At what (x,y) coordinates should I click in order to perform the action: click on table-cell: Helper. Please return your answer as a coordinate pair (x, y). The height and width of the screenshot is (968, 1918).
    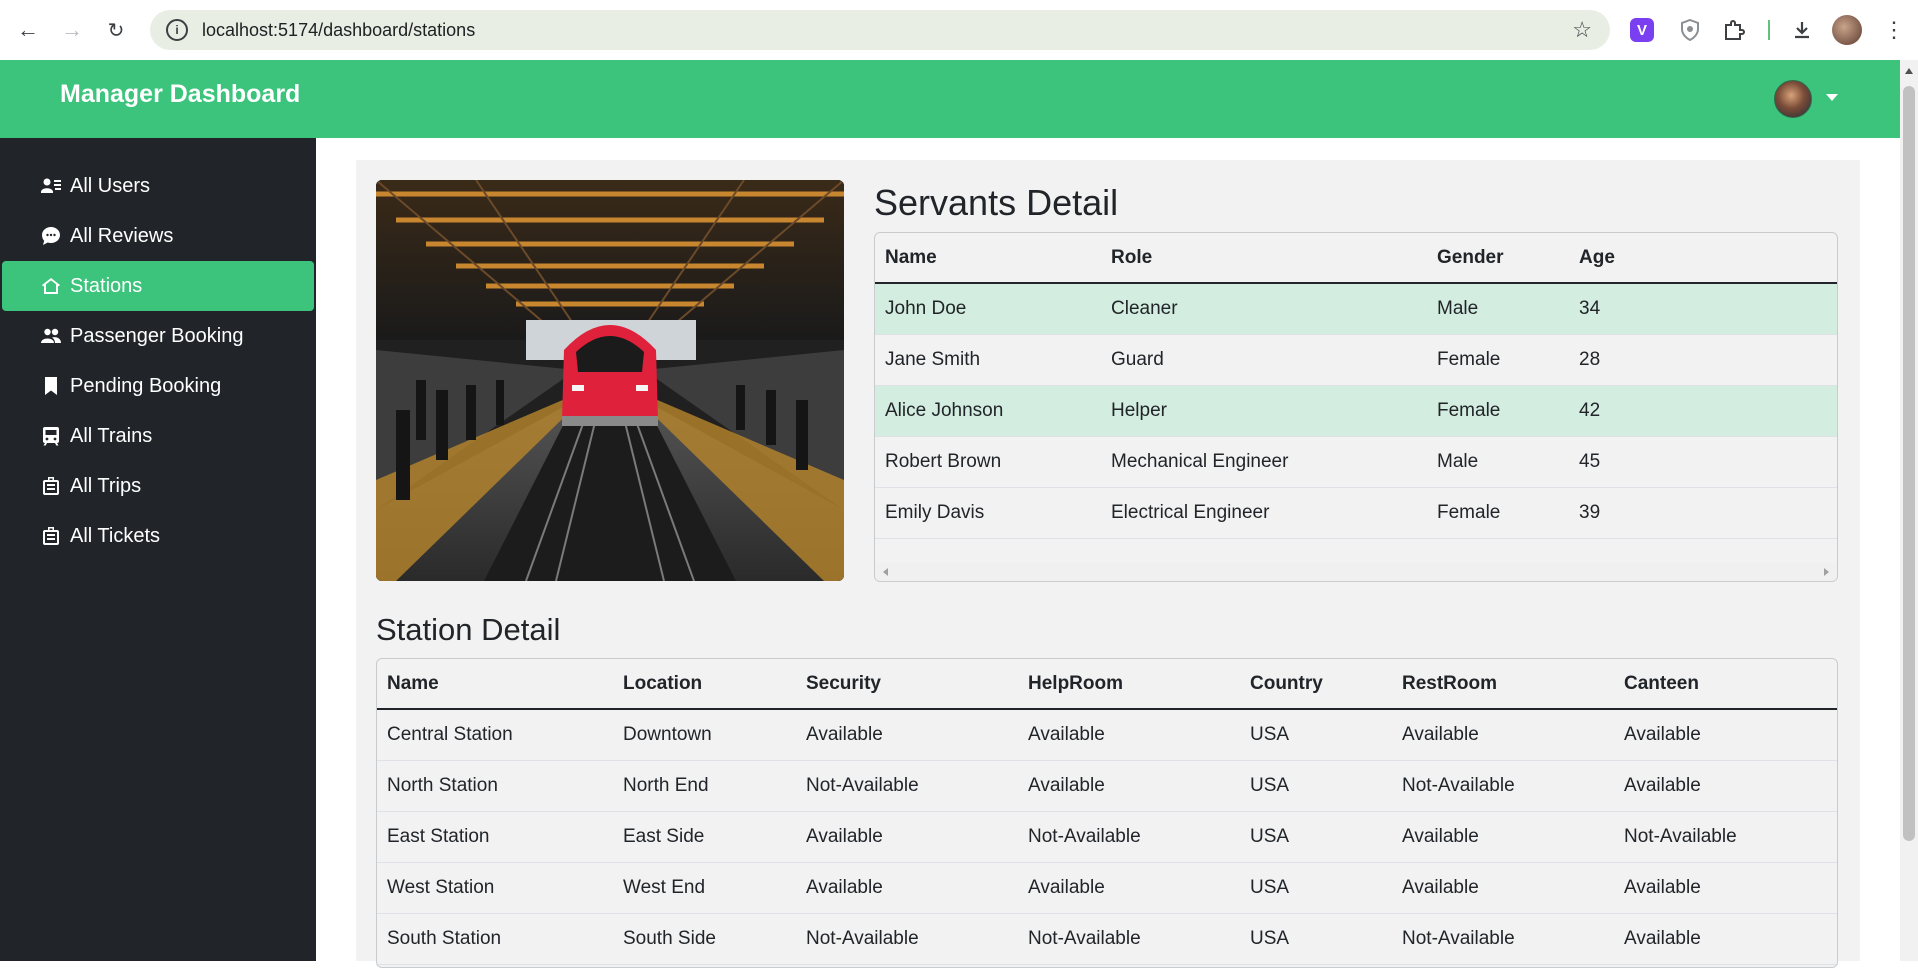
    Looking at the image, I should click on (1264, 411).